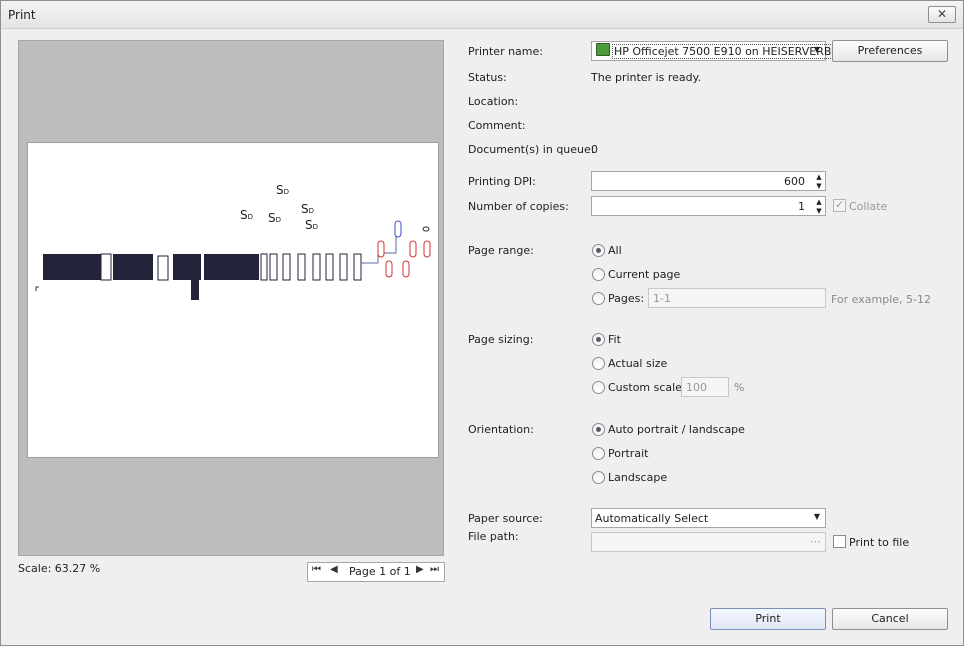  What do you see at coordinates (628, 453) in the screenshot?
I see `orient-portrait-label: Portrait` at bounding box center [628, 453].